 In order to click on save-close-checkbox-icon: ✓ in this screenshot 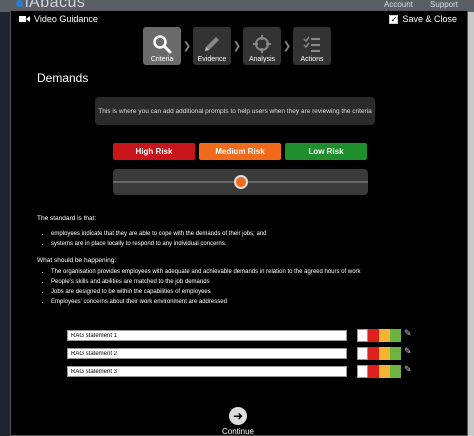, I will do `click(394, 19)`.